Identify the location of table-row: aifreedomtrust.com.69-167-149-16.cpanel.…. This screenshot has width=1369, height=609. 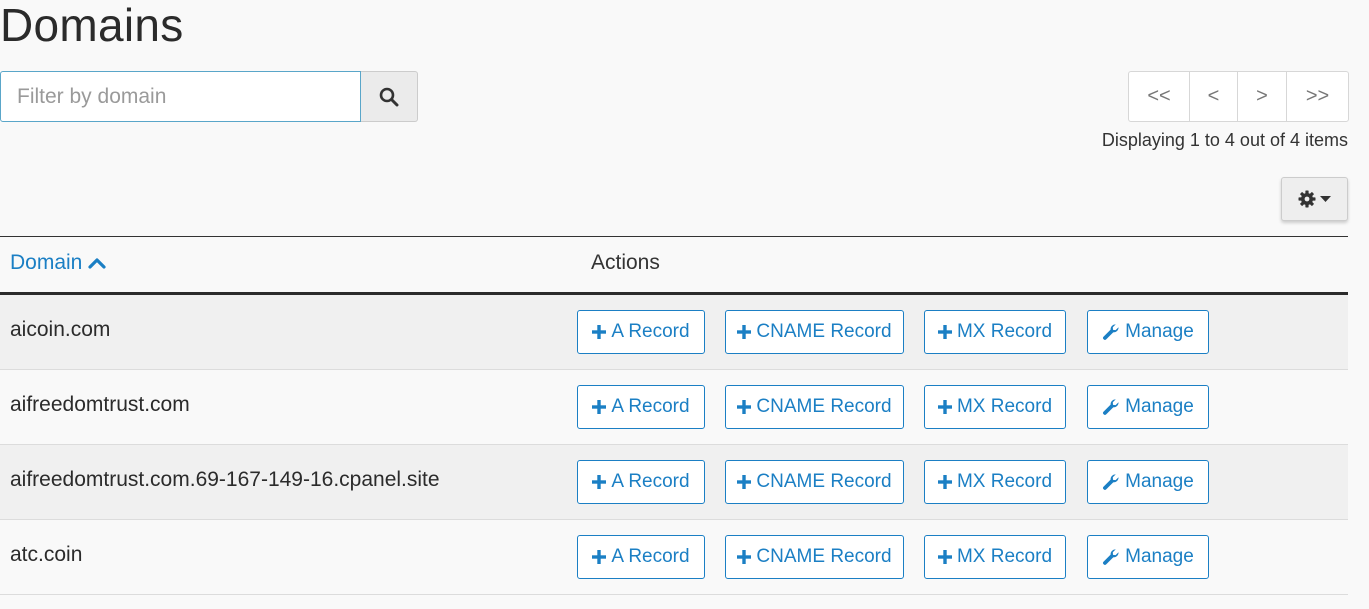
(674, 482).